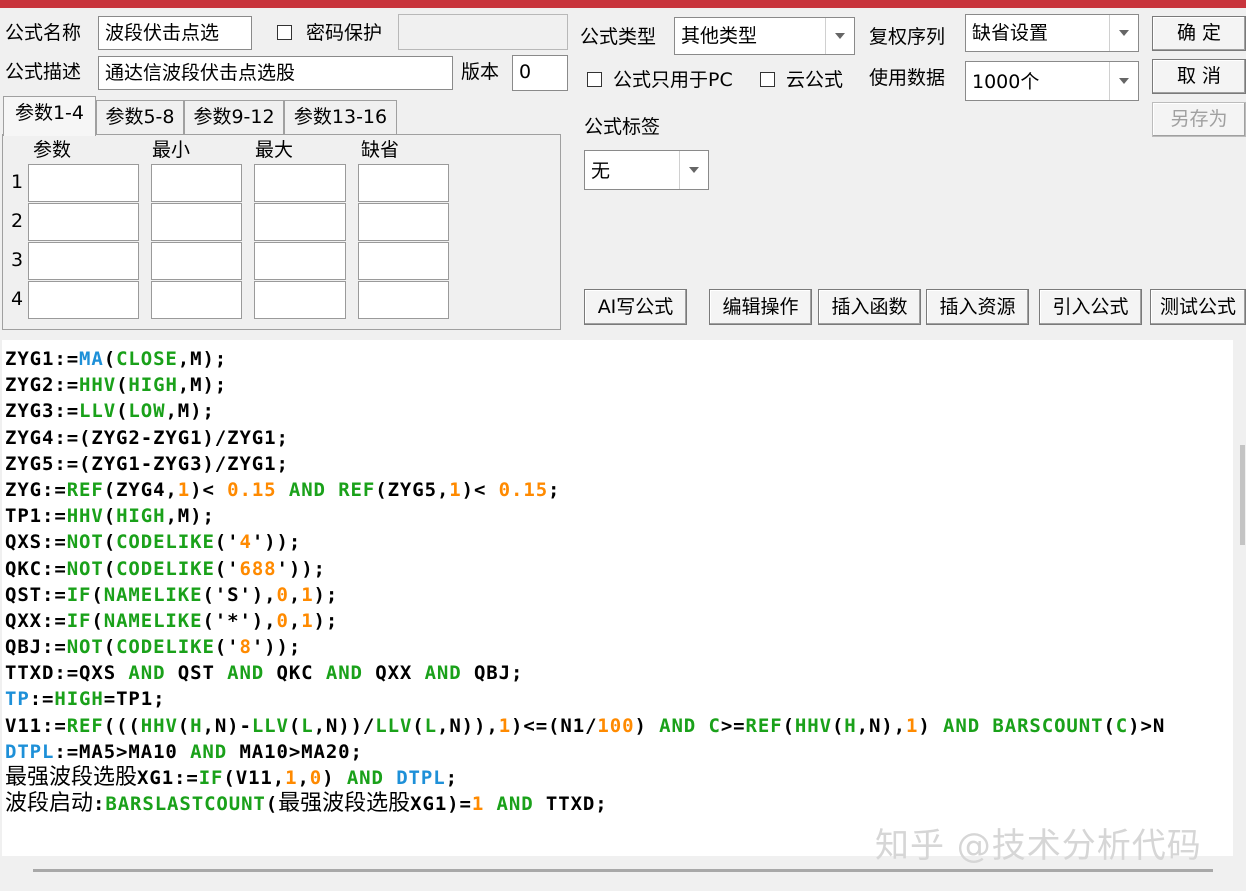  I want to click on tag-select: 无, so click(646, 170).